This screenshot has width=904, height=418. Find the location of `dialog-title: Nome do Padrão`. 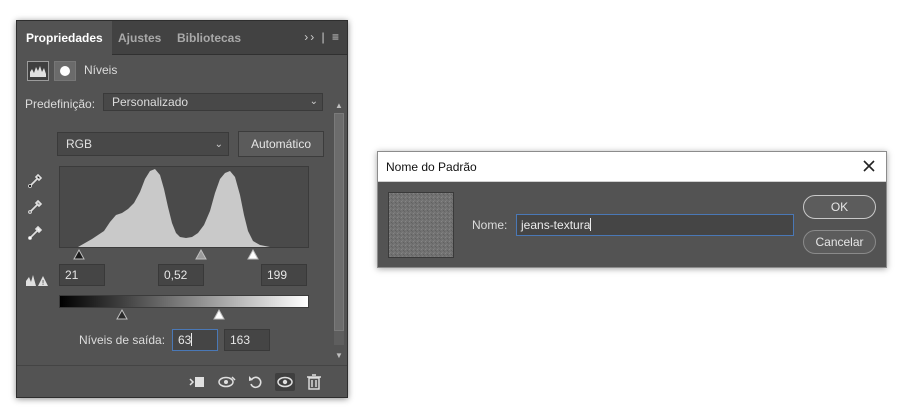

dialog-title: Nome do Padrão is located at coordinates (431, 167).